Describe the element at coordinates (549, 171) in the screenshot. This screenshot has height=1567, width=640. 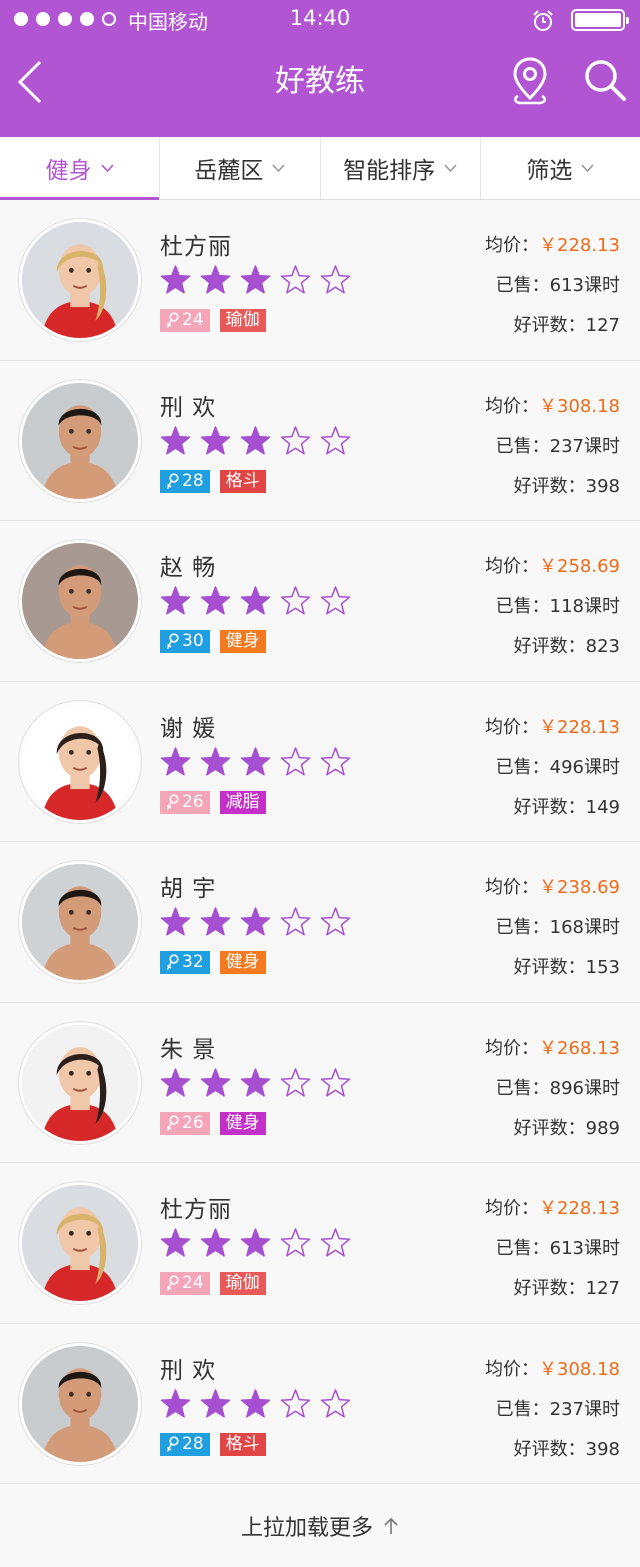
I see `filter-tab-label: 筛选` at that location.